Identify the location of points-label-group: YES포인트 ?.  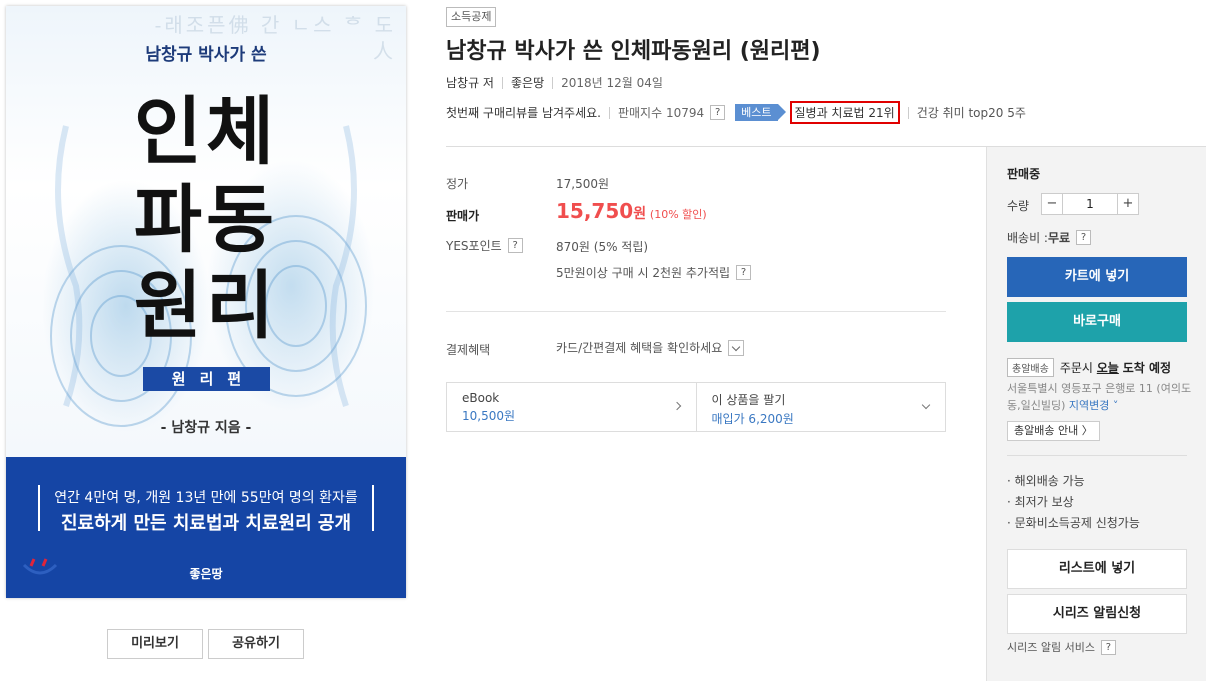
(484, 245).